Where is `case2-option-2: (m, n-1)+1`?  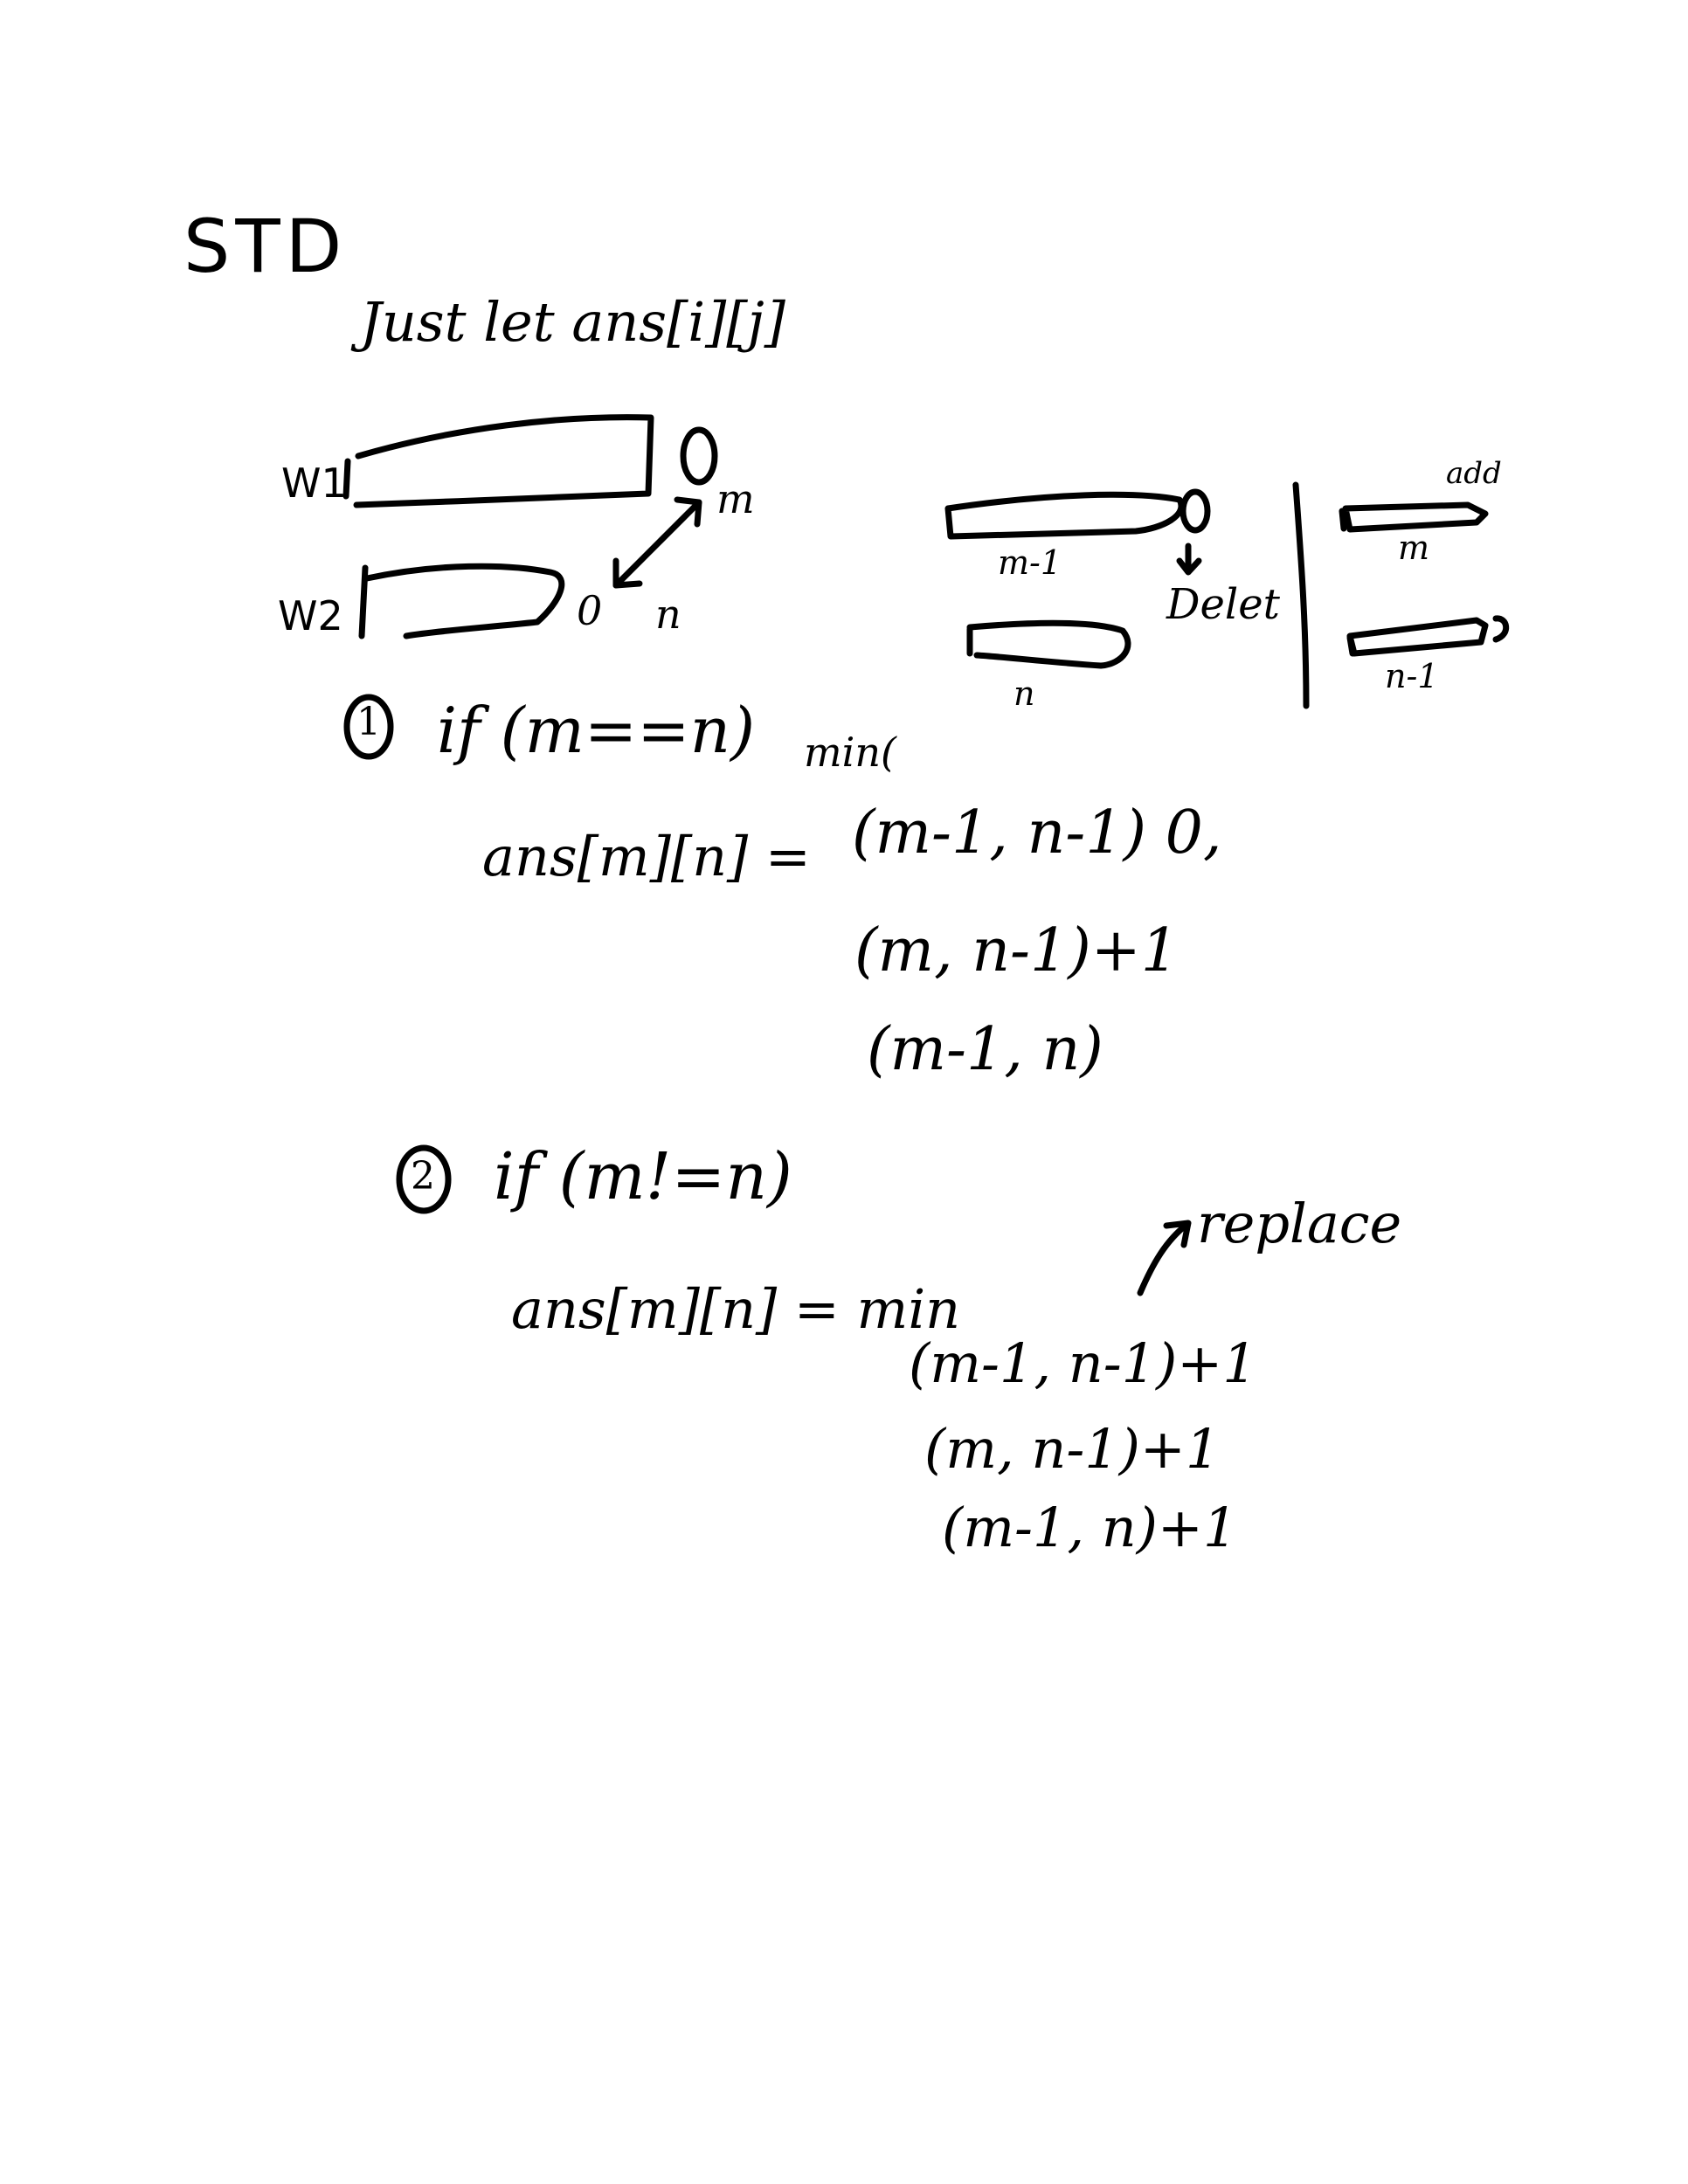 case2-option-2: (m, n-1)+1 is located at coordinates (1072, 1449).